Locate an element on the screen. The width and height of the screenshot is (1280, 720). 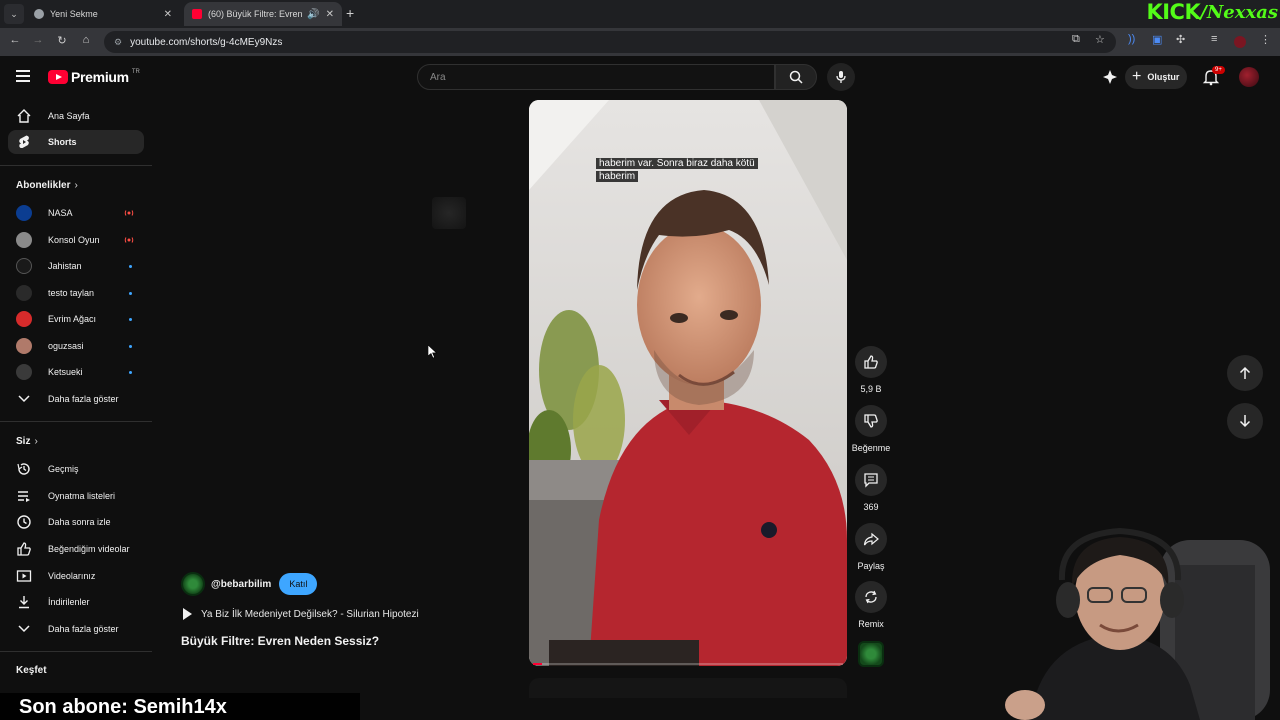
notification-badge: 9+ is located at coordinates (1218, 70).